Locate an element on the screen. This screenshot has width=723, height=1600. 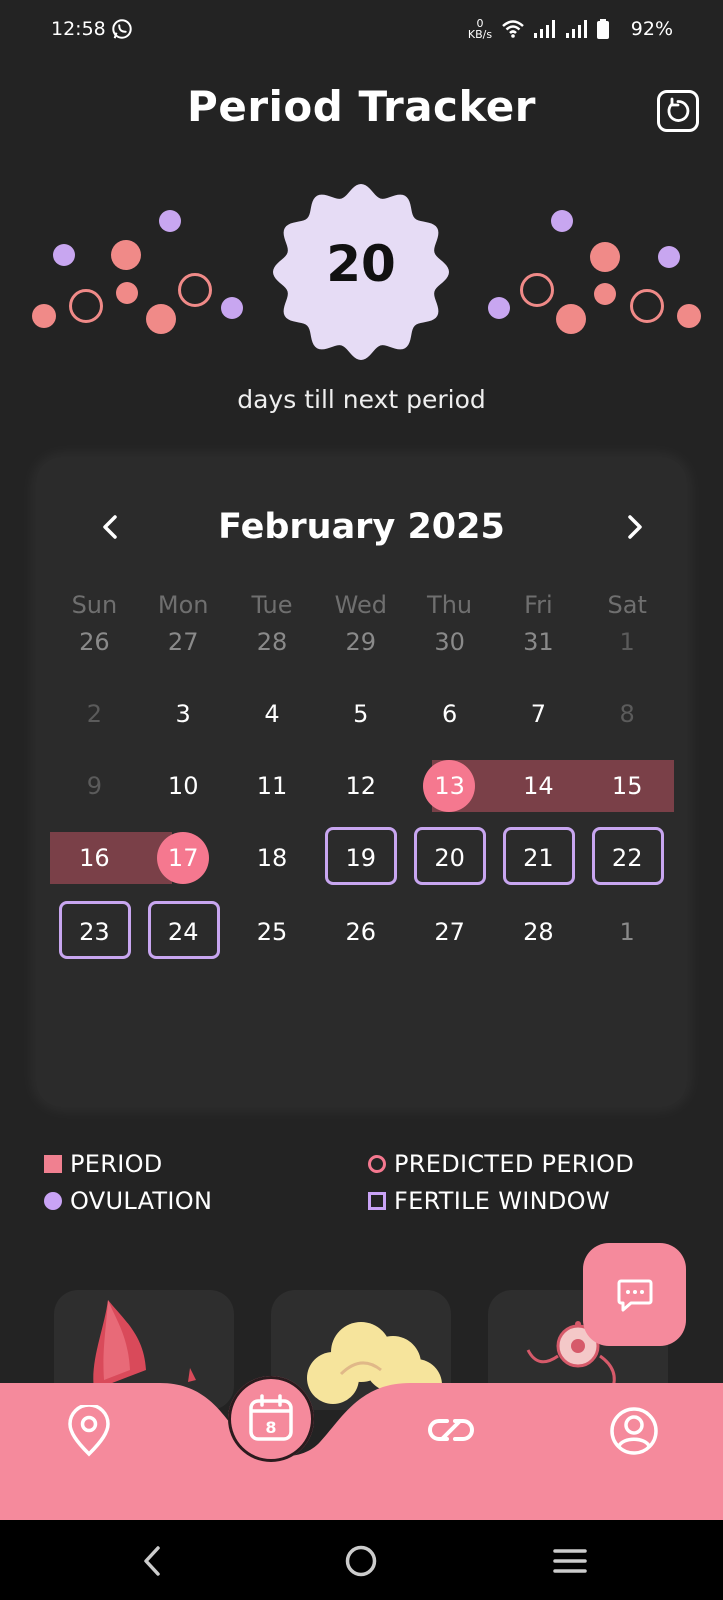
chevron-right-icon is located at coordinates (635, 527).